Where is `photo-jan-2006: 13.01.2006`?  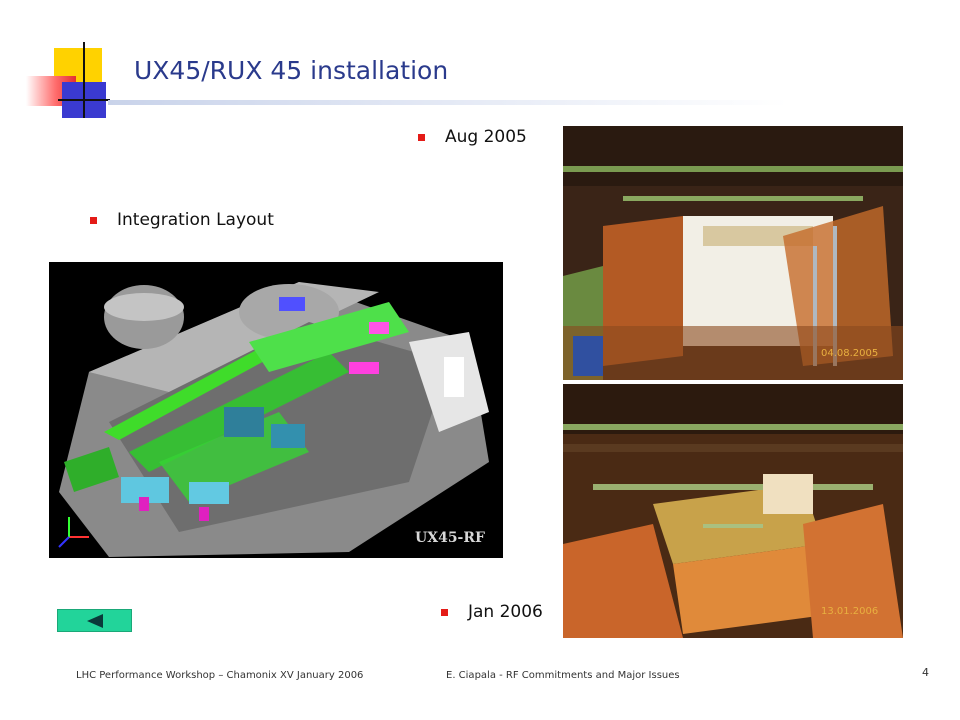
photo-jan-2006: 13.01.2006 is located at coordinates (733, 511).